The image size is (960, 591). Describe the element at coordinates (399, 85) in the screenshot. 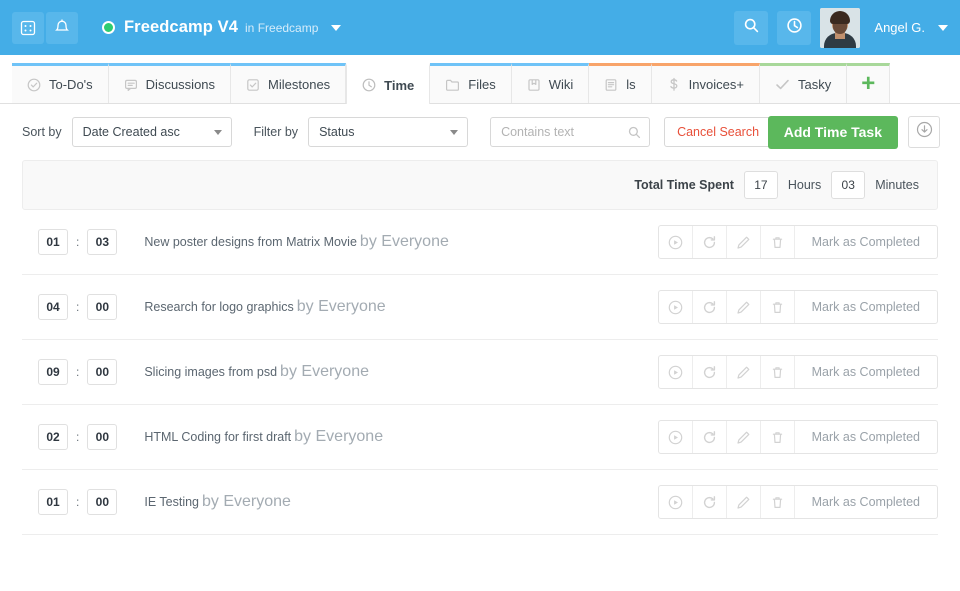

I see `tab-label: Time` at that location.